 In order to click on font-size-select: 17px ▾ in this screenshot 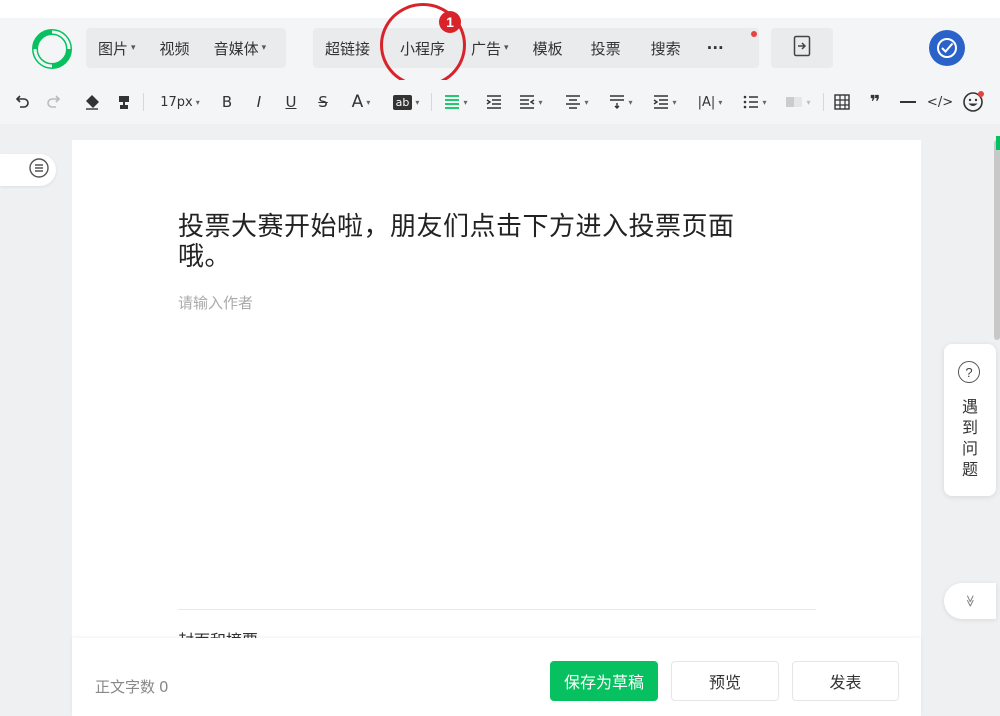, I will do `click(180, 102)`.